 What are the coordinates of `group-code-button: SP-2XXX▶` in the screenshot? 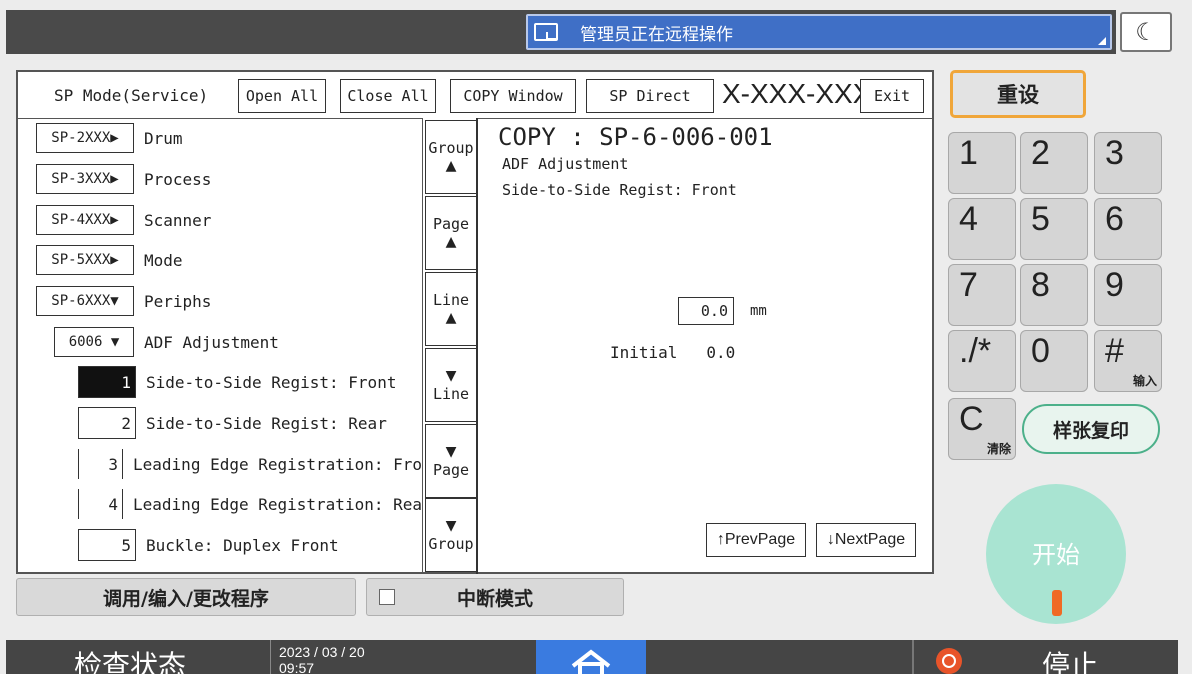 It's located at (85, 138).